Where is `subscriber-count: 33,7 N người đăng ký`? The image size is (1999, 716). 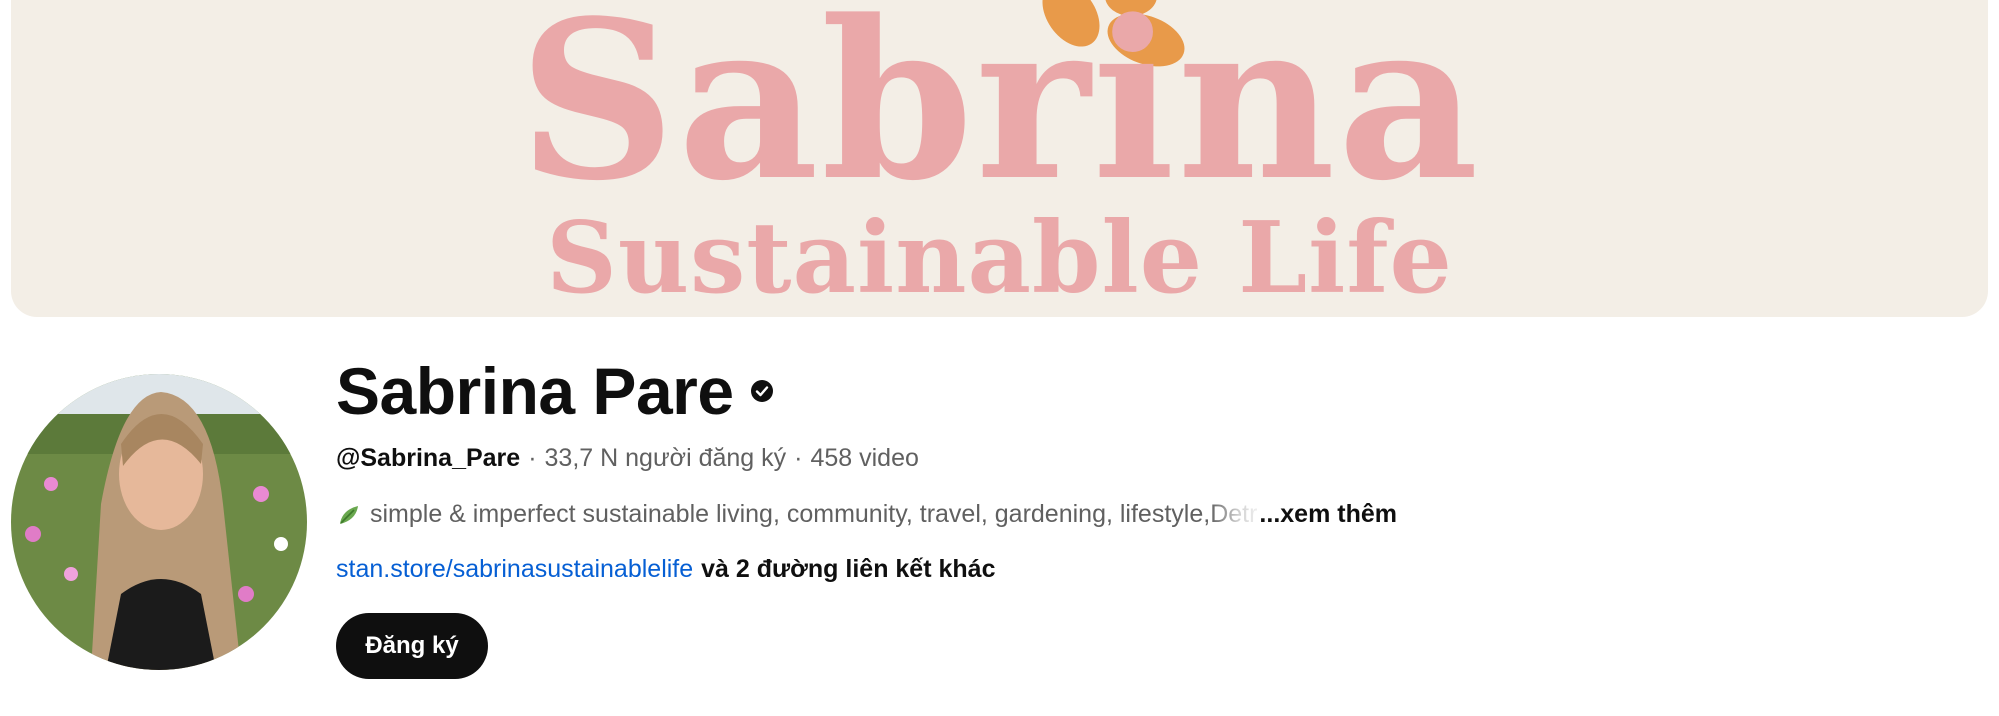 subscriber-count: 33,7 N người đăng ký is located at coordinates (665, 458).